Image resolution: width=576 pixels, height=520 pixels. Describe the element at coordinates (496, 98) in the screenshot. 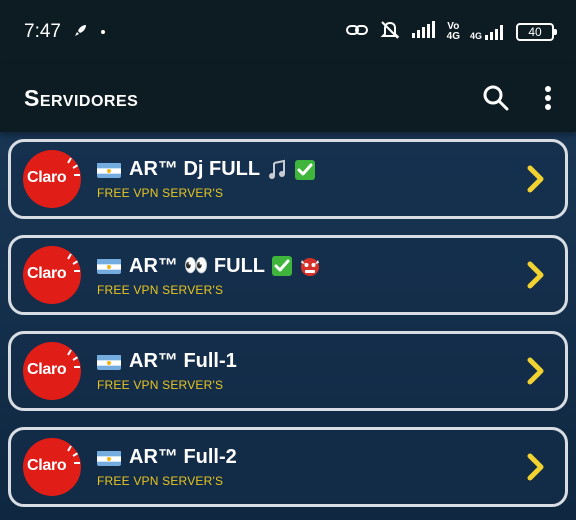

I see `search-icon` at that location.